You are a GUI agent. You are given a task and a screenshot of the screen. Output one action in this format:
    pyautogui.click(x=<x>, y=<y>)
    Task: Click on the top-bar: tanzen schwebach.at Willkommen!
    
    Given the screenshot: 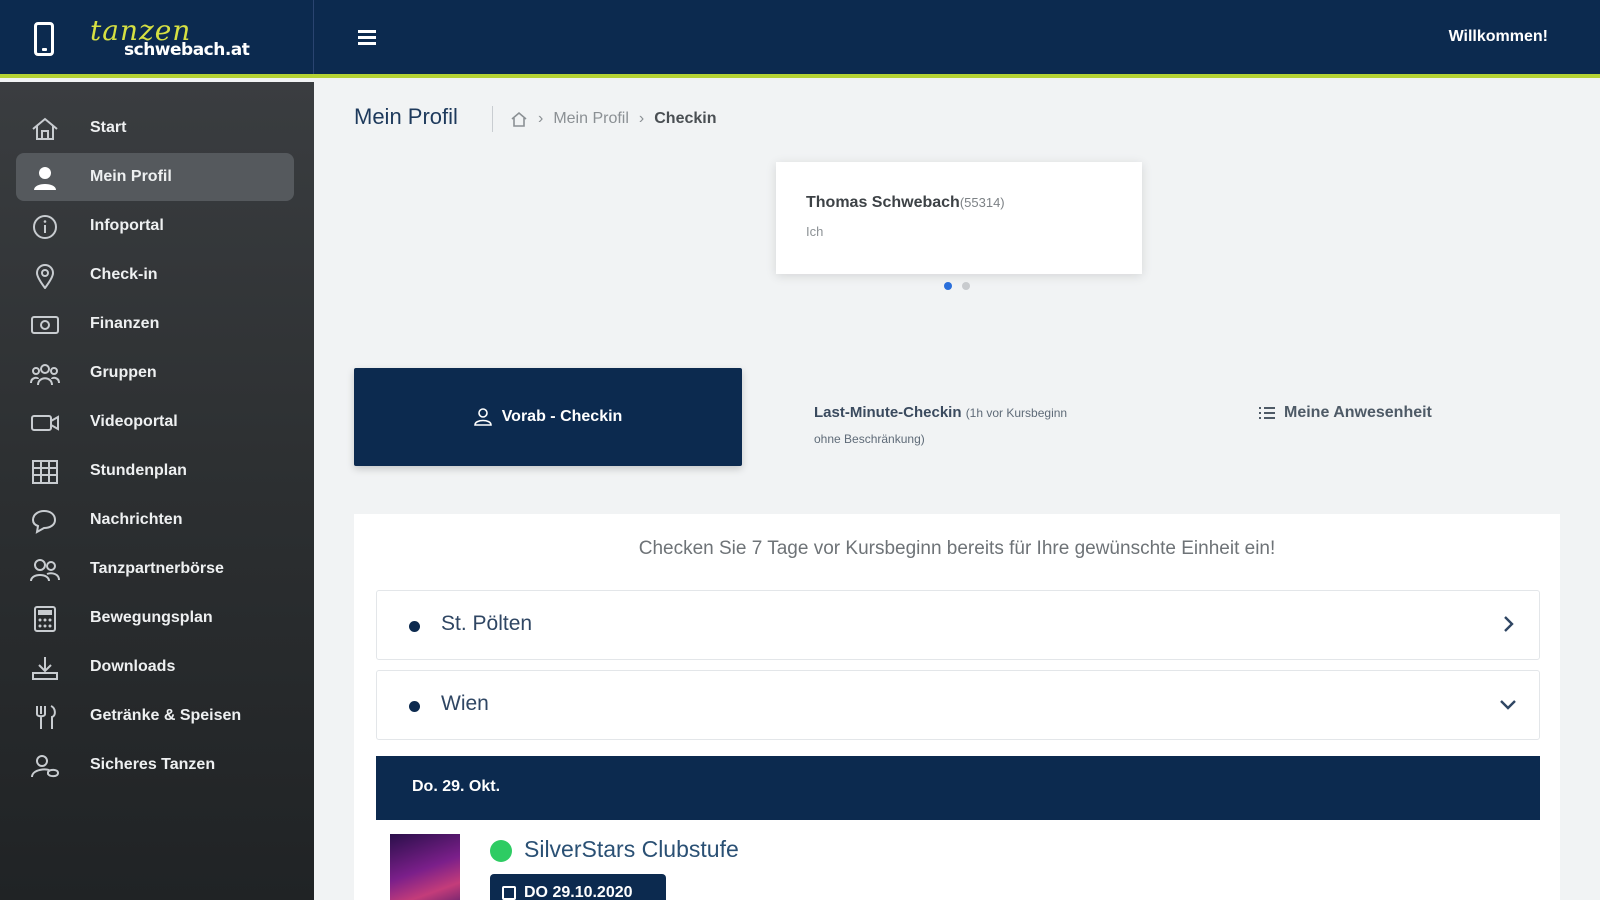 What is the action you would take?
    pyautogui.click(x=800, y=39)
    